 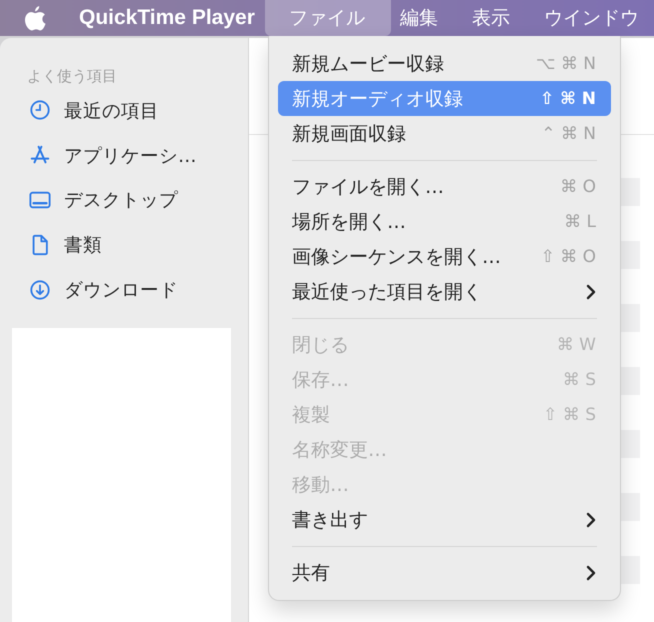 I want to click on a-shape-icon, so click(x=40, y=155).